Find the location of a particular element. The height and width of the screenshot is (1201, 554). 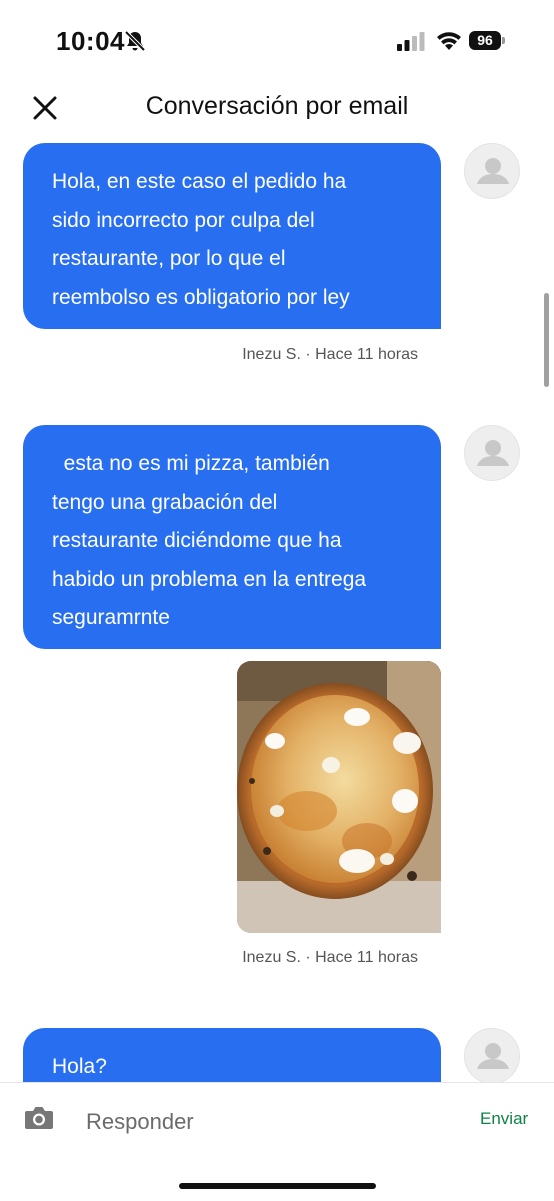

message-line: Hola, en este caso el pedido ha is located at coordinates (199, 181).